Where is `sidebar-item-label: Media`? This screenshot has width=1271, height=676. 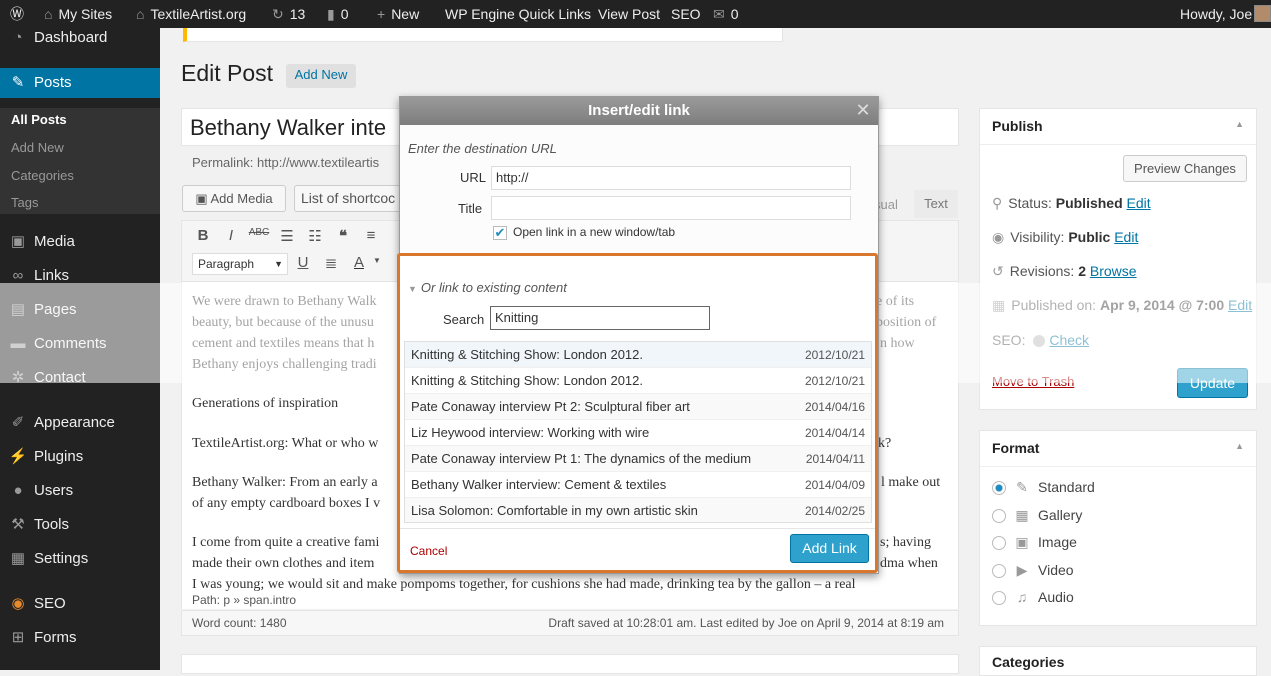
sidebar-item-label: Media is located at coordinates (54, 241).